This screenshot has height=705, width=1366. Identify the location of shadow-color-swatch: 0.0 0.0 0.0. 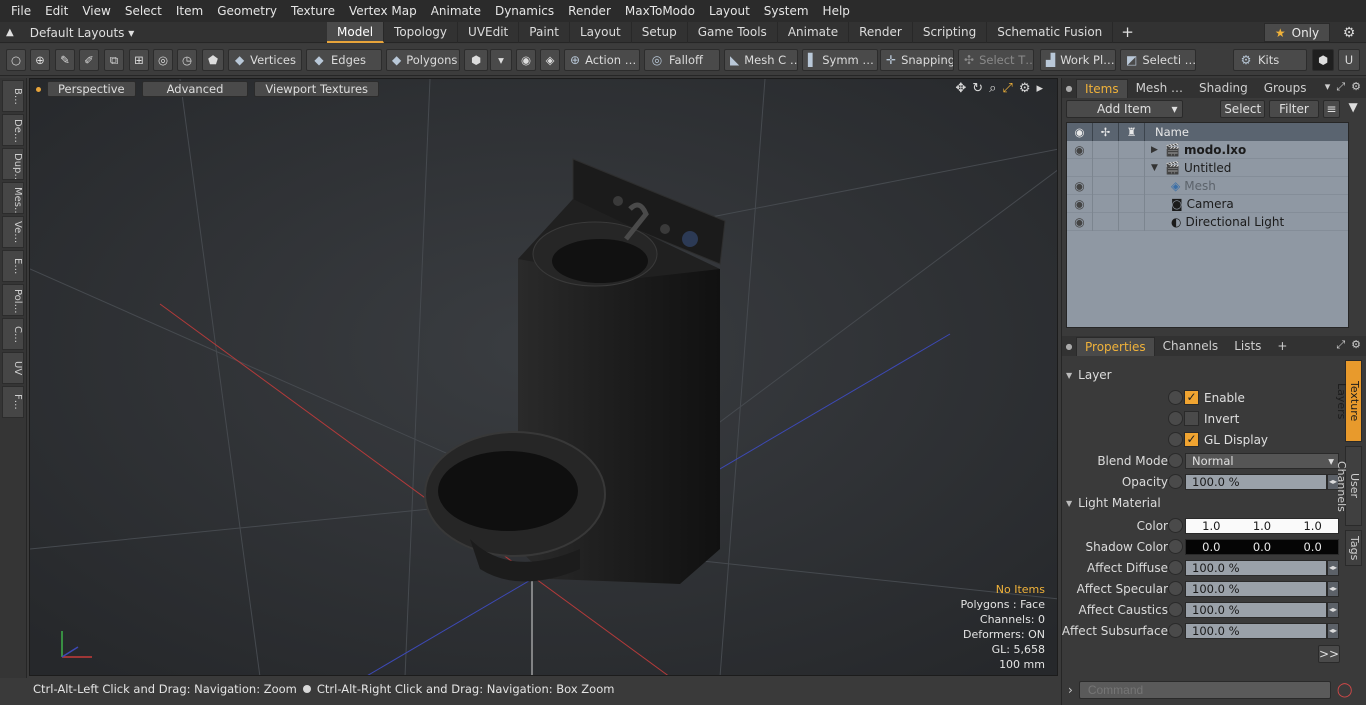
(1262, 546).